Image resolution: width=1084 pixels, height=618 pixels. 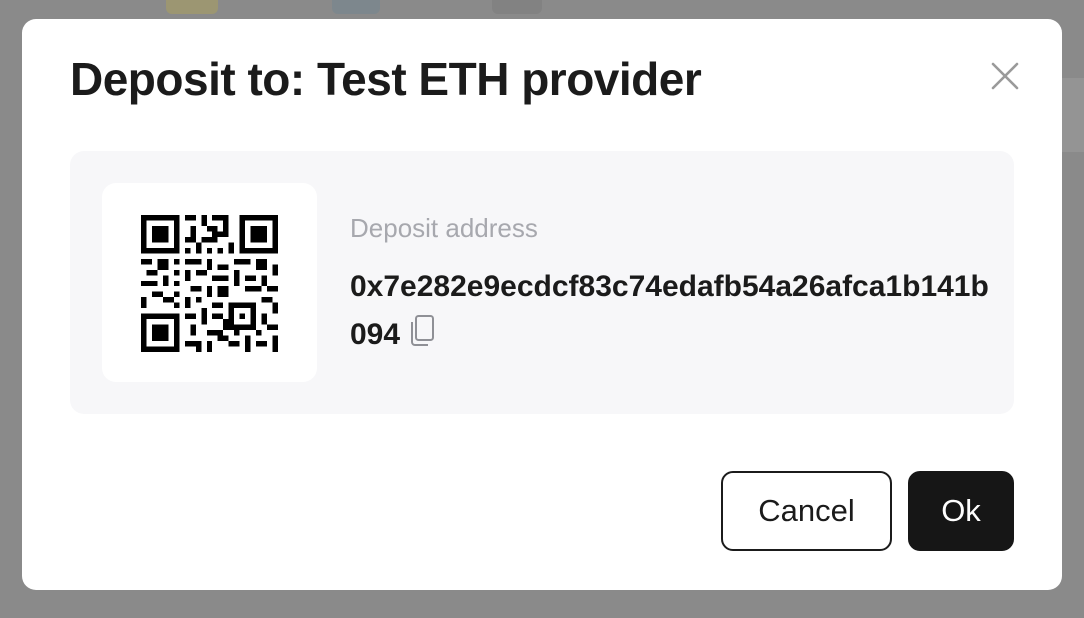 I want to click on copy-icon, so click(x=423, y=330).